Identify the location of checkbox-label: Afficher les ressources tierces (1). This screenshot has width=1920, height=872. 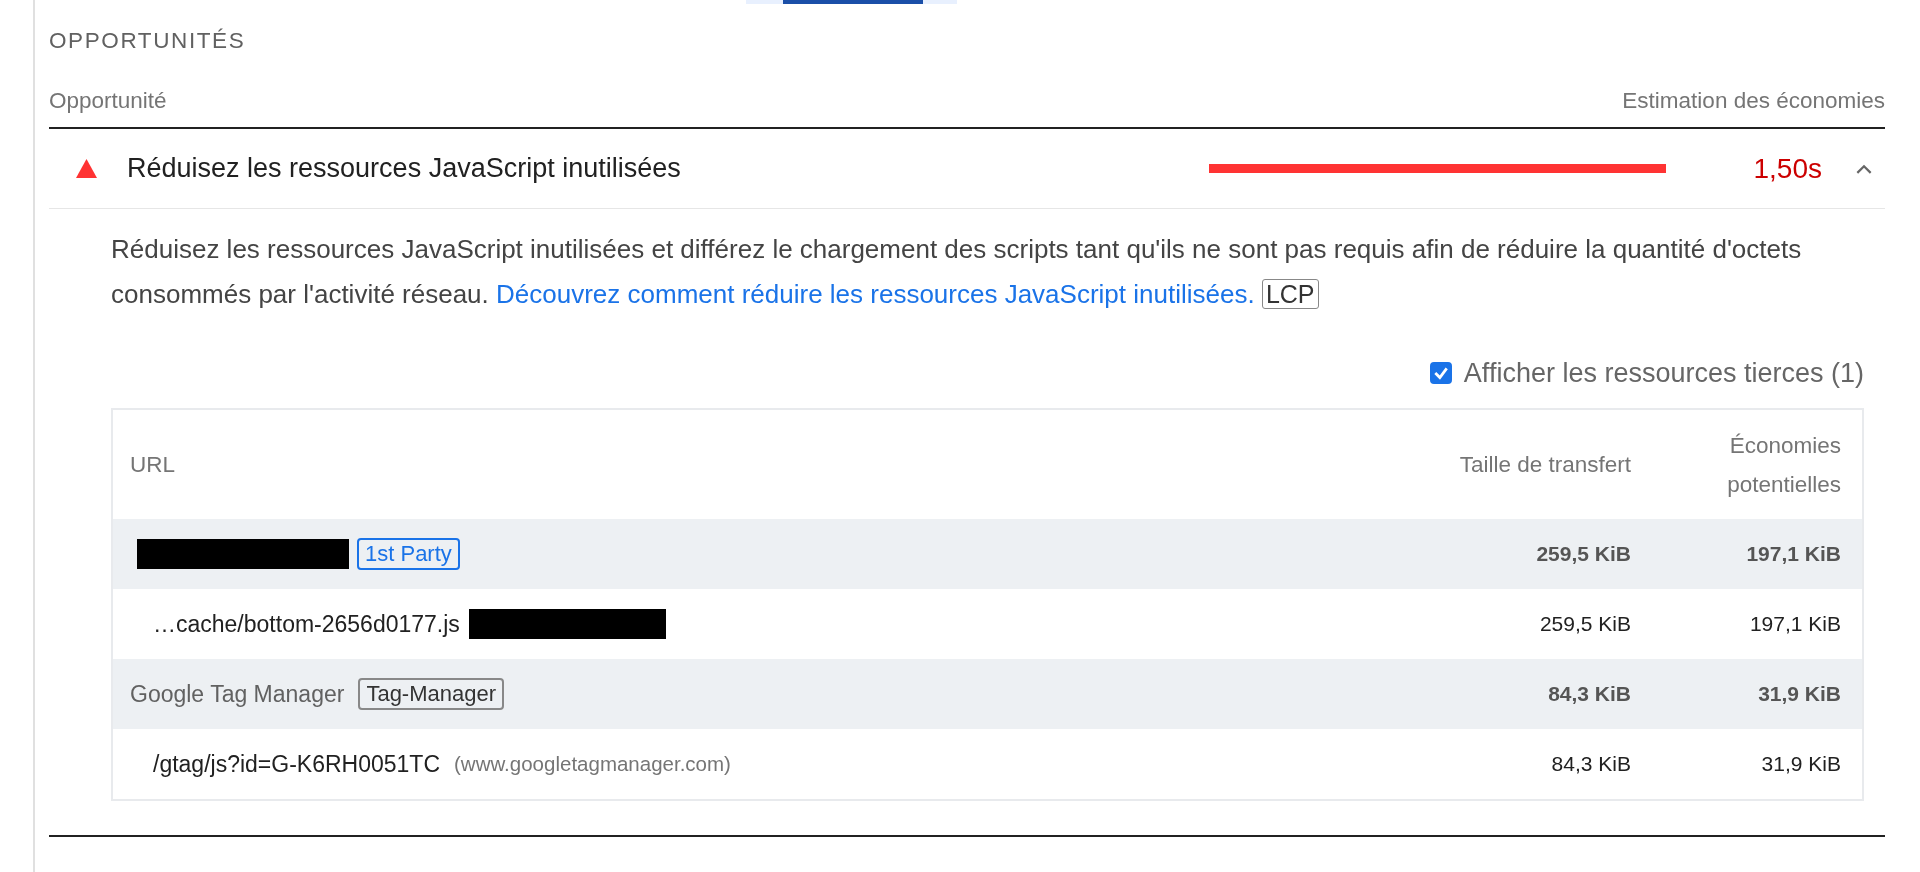
(1663, 373).